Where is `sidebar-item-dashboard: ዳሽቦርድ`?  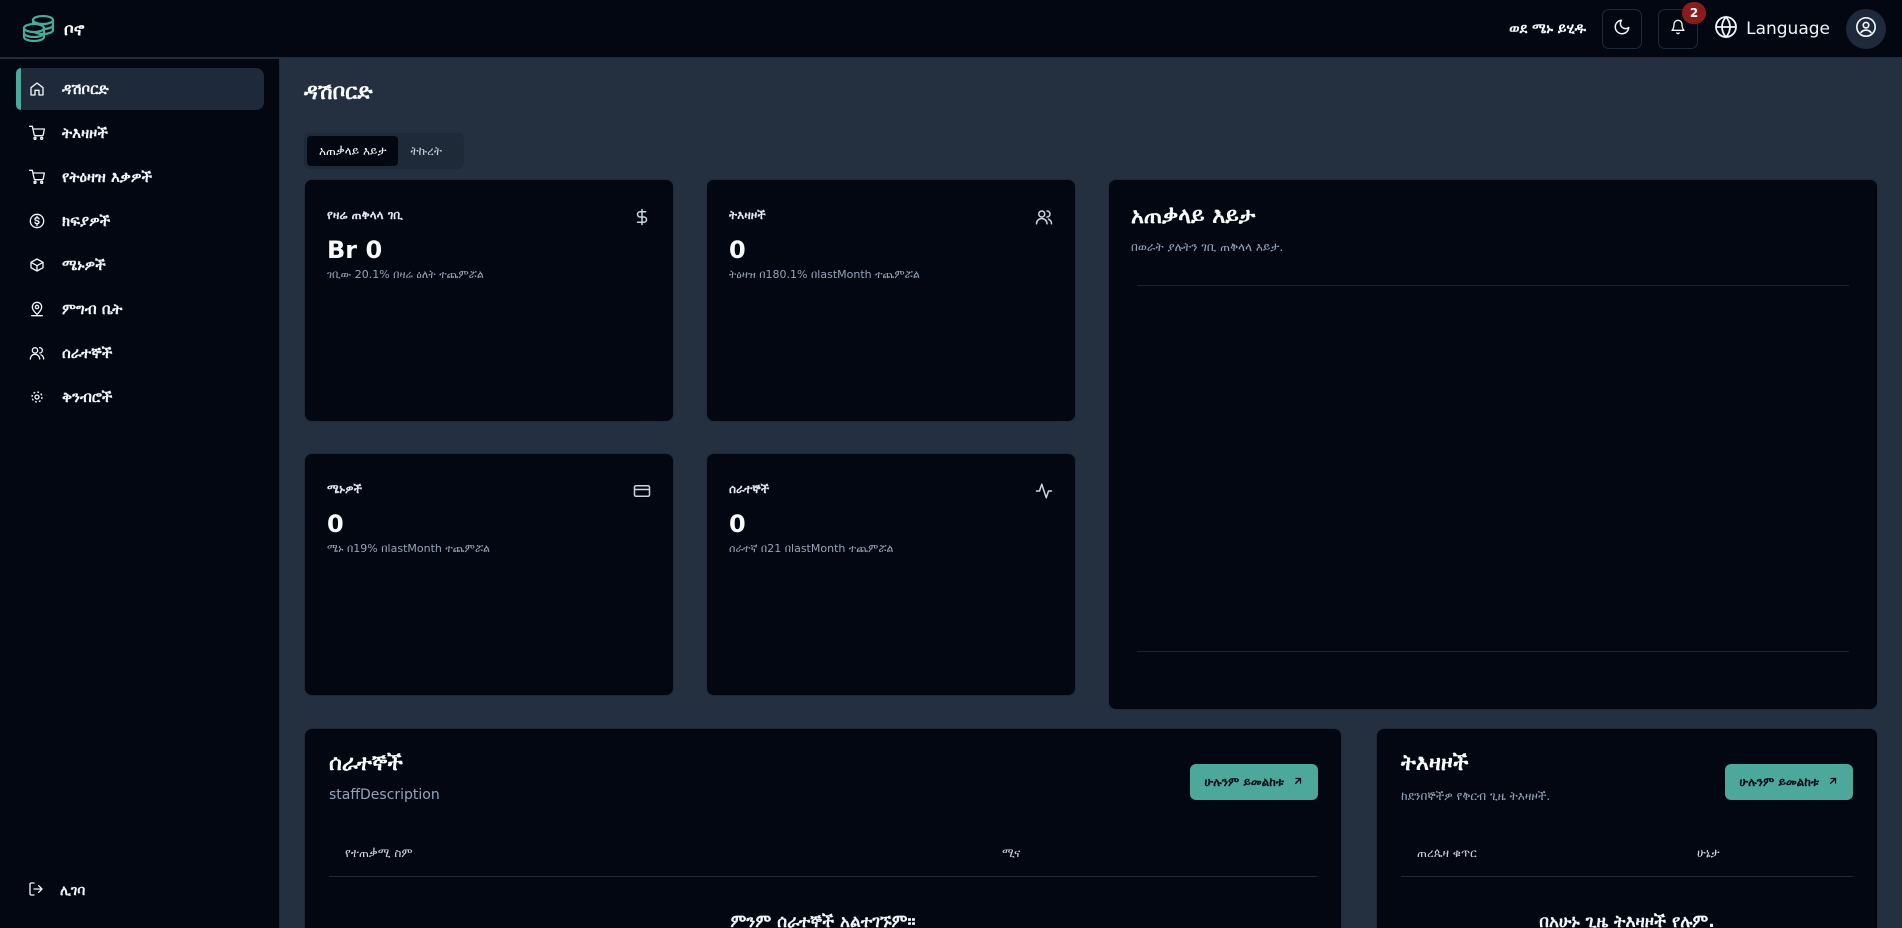 sidebar-item-dashboard: ዳሽቦርድ is located at coordinates (140, 89).